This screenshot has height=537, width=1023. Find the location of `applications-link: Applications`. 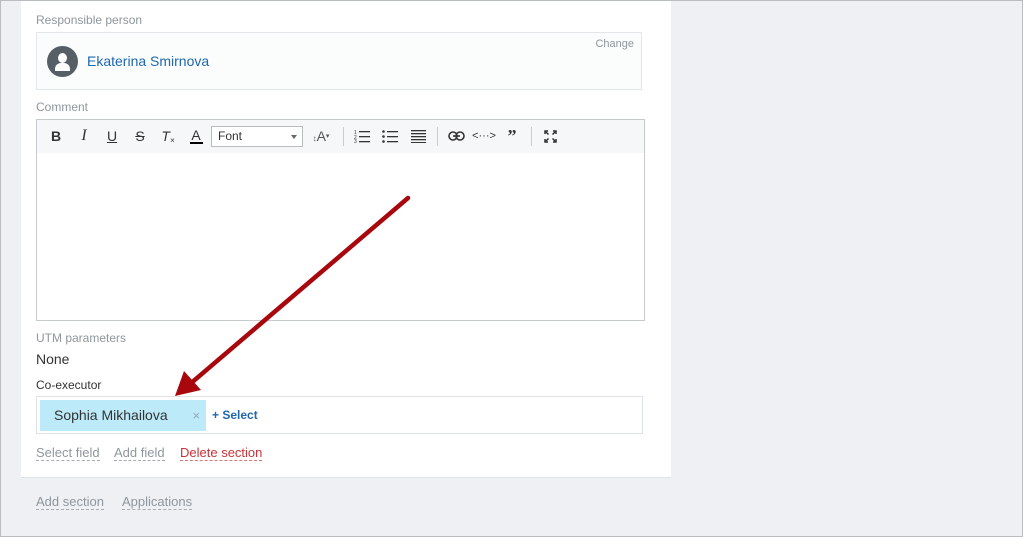

applications-link: Applications is located at coordinates (157, 502).